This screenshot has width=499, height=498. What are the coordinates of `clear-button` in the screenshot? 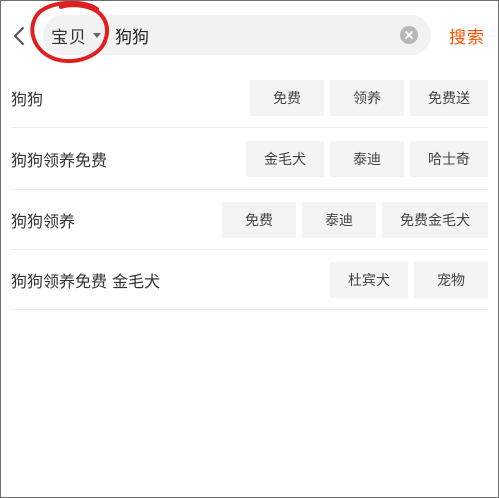 It's located at (409, 35).